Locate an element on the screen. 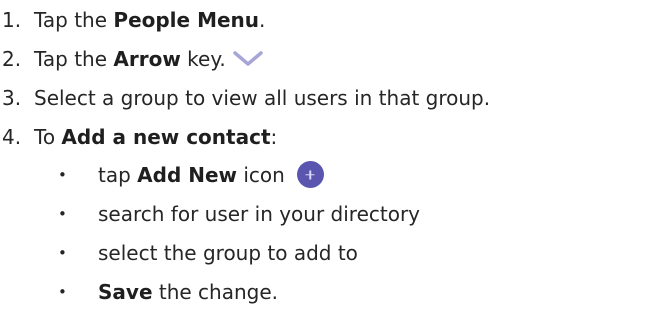 Image resolution: width=648 pixels, height=319 pixels. step-number: 1. is located at coordinates (12, 20).